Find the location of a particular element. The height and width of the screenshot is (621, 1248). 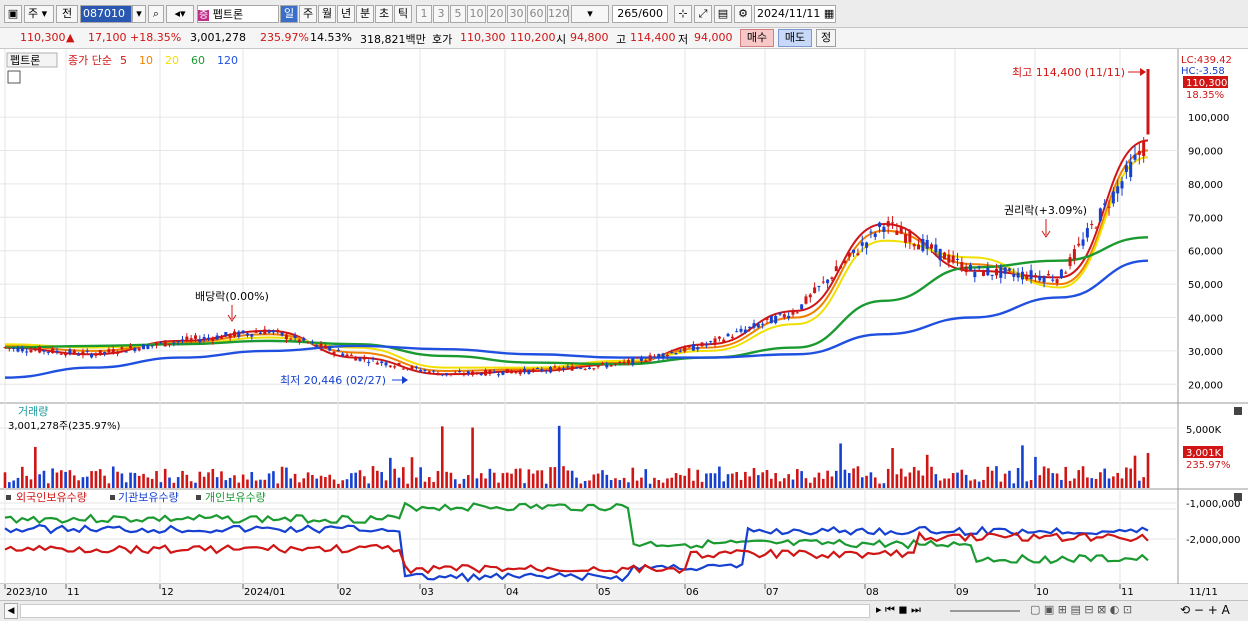

interval-20: 20 is located at coordinates (496, 14).